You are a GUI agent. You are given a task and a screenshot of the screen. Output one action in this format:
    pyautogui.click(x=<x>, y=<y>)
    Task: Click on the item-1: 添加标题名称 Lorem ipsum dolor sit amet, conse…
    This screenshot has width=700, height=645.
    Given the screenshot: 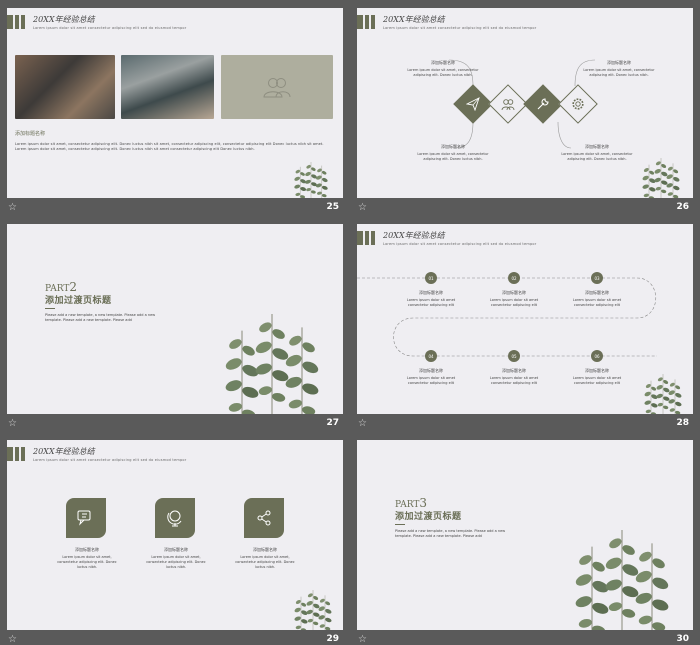 What is the action you would take?
    pyautogui.click(x=443, y=68)
    